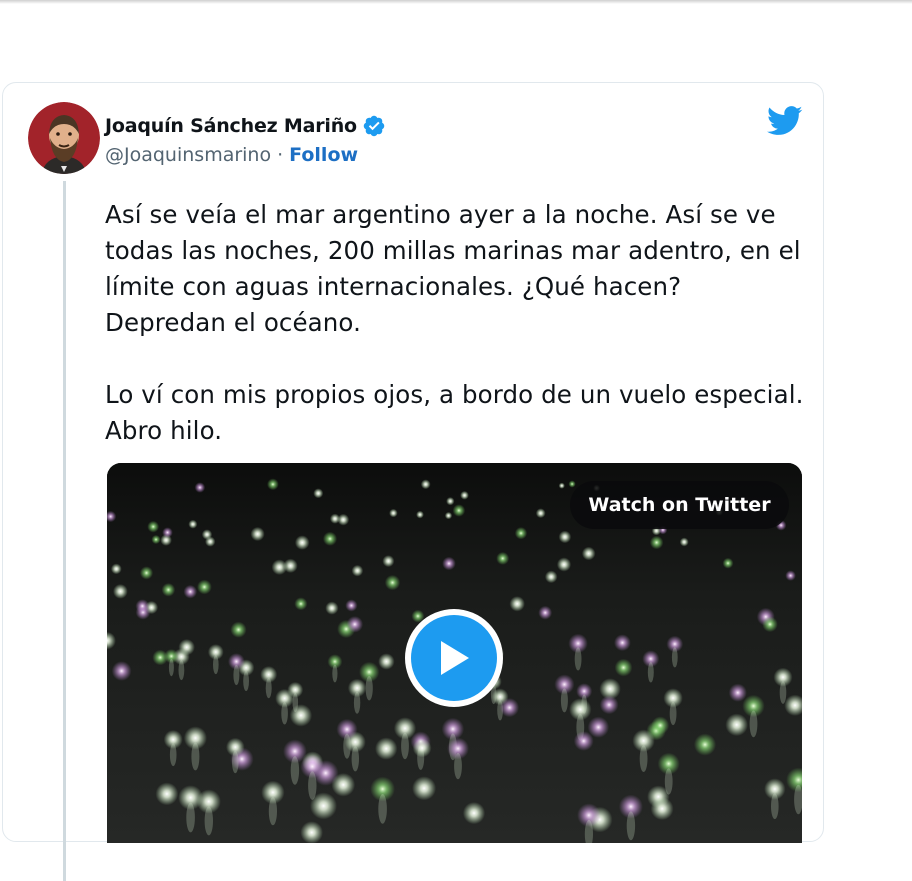 Image resolution: width=912 pixels, height=881 pixels. I want to click on play-button, so click(454, 658).